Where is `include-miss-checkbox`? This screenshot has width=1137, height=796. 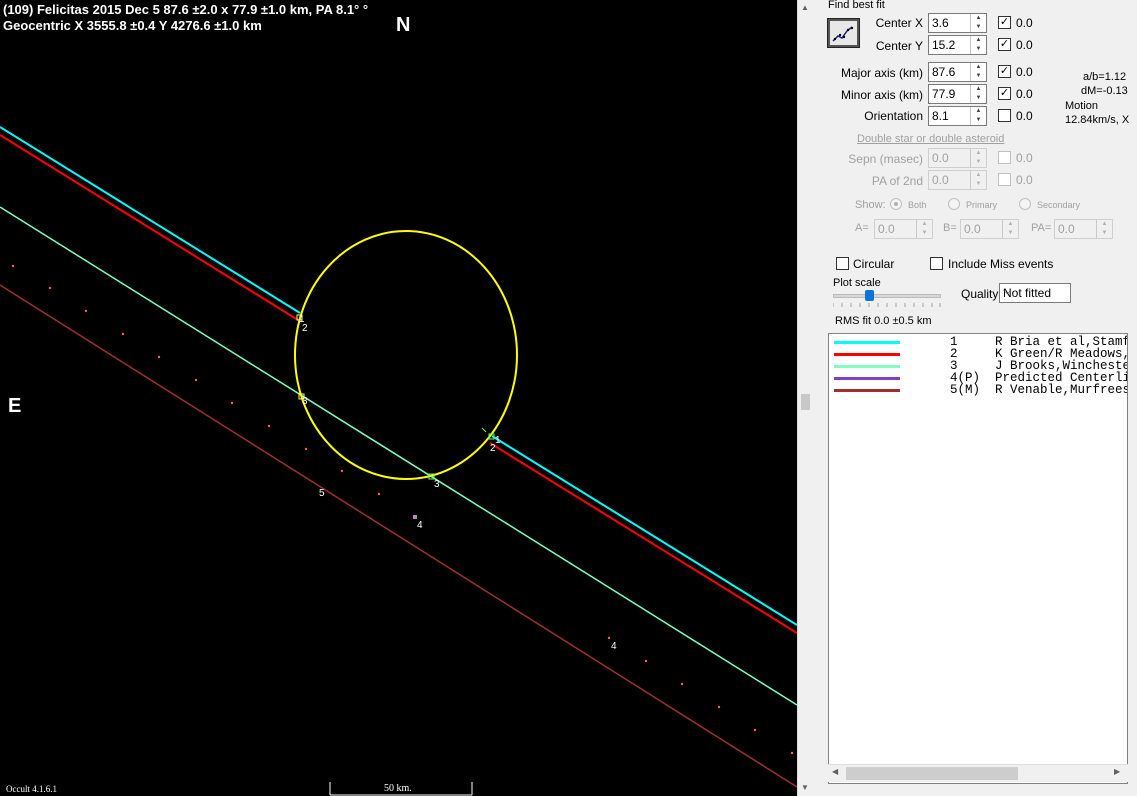 include-miss-checkbox is located at coordinates (936, 263).